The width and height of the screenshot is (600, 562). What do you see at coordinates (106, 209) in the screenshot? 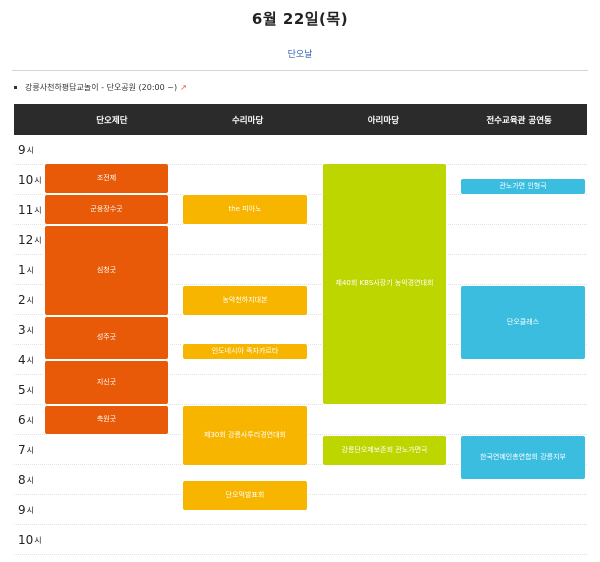
I see `event-block: 군웅장수굿` at bounding box center [106, 209].